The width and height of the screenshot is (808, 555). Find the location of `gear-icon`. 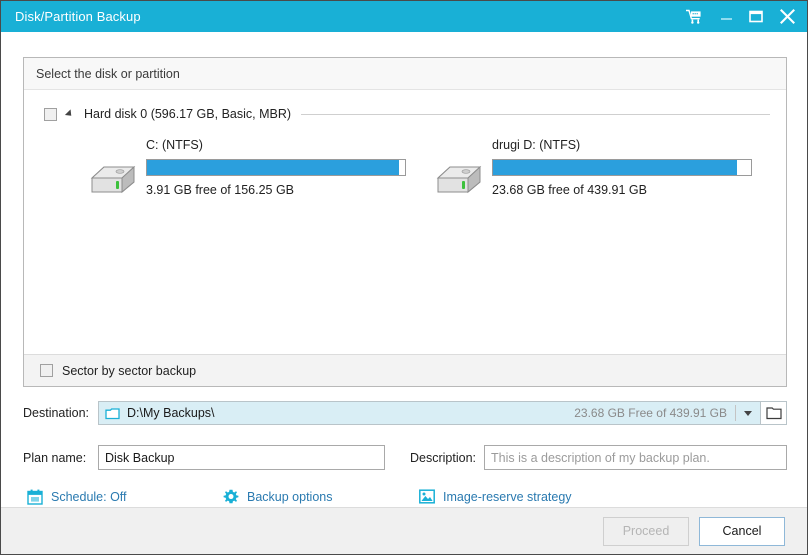

gear-icon is located at coordinates (231, 496).